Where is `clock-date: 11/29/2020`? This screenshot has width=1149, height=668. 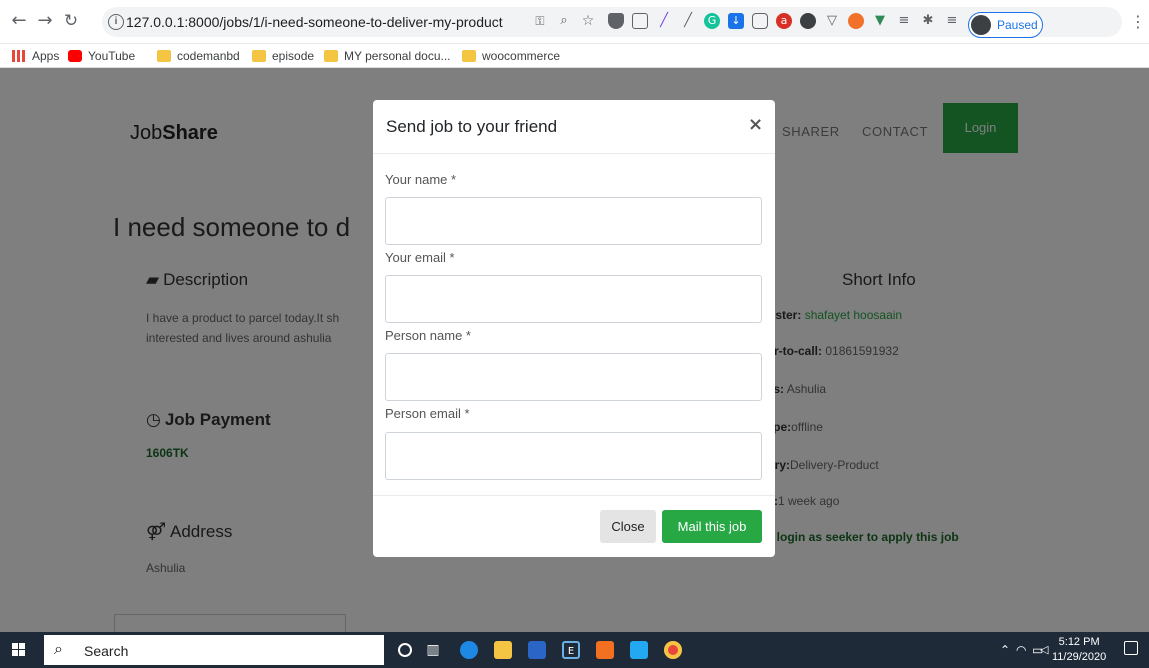 clock-date: 11/29/2020 is located at coordinates (1079, 657).